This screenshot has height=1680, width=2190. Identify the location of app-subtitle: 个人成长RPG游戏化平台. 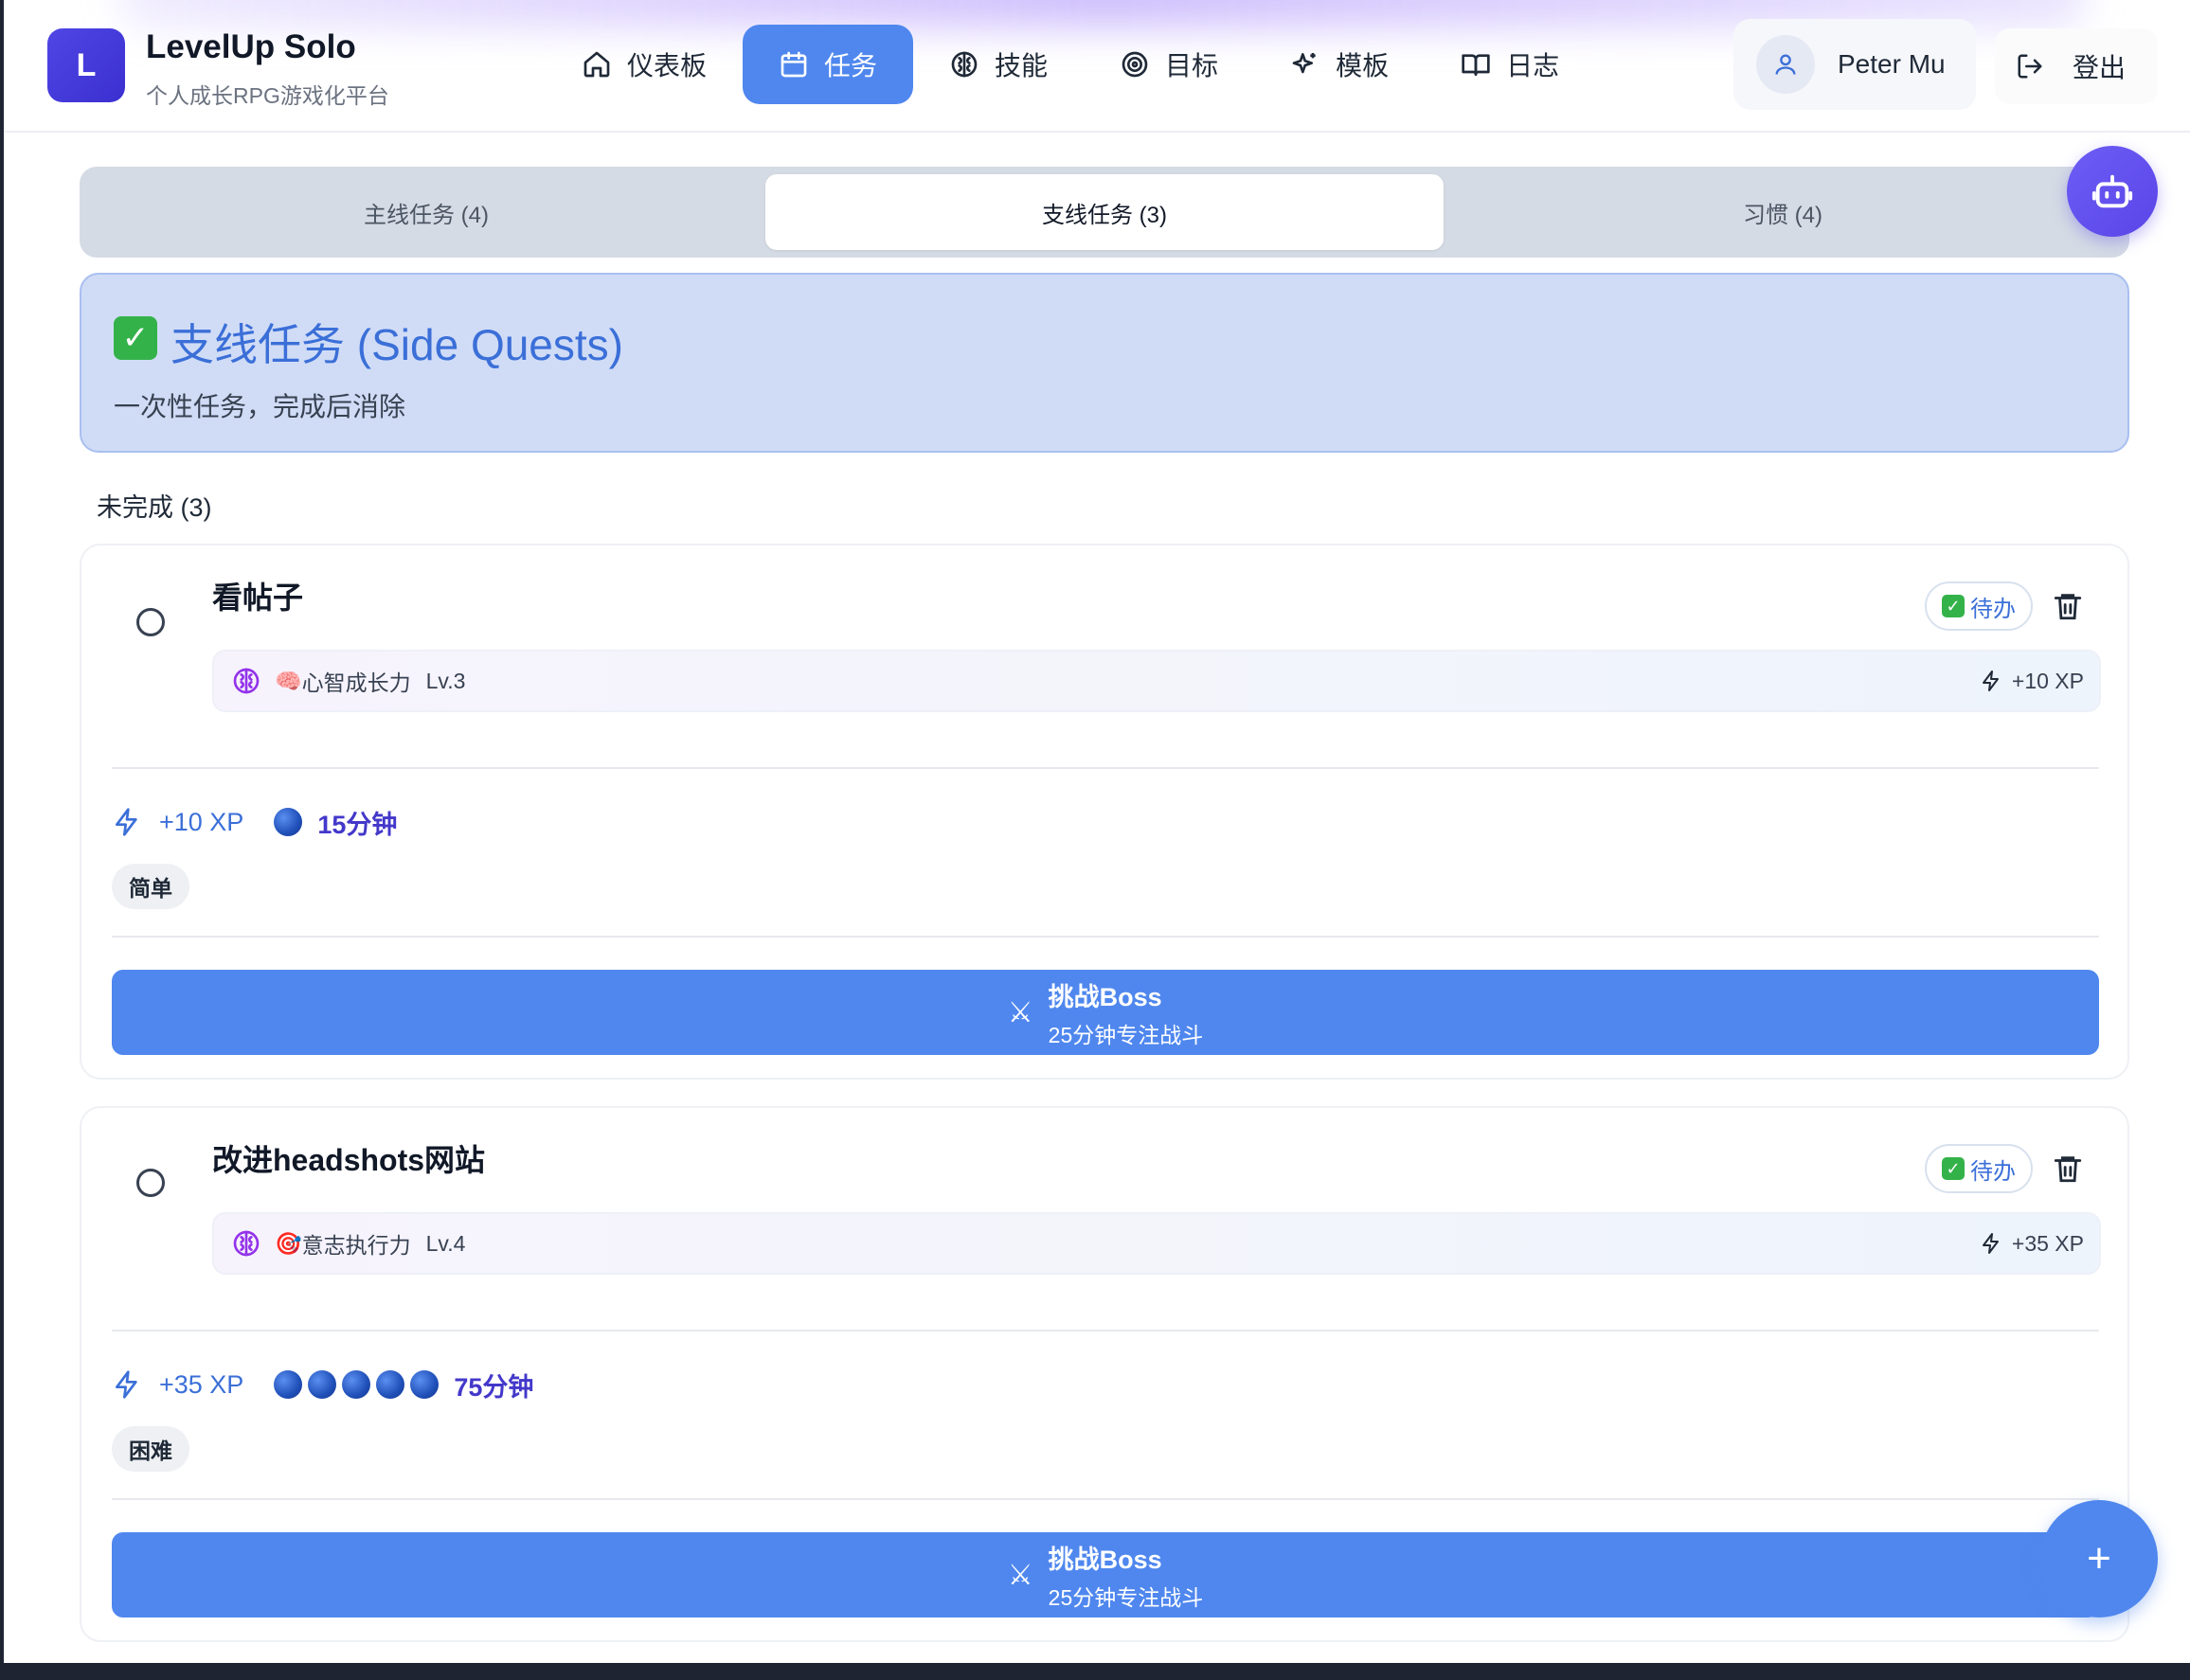
(267, 96).